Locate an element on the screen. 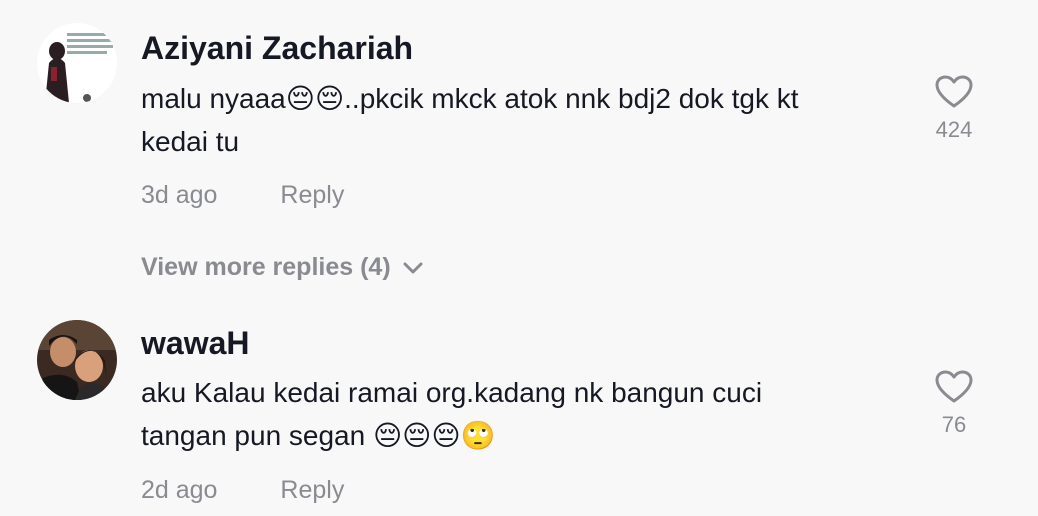  comment-text-line: tangan pun segan 😔😔😔🙄 is located at coordinates (318, 435).